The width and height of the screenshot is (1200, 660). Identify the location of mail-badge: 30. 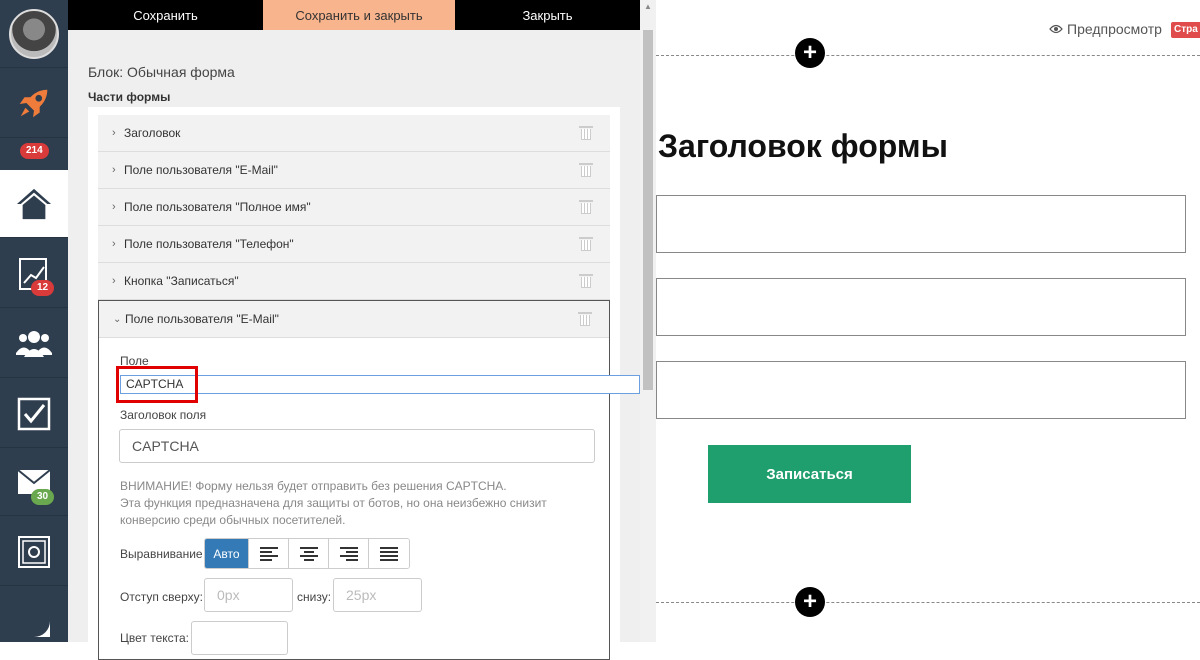
(43, 497).